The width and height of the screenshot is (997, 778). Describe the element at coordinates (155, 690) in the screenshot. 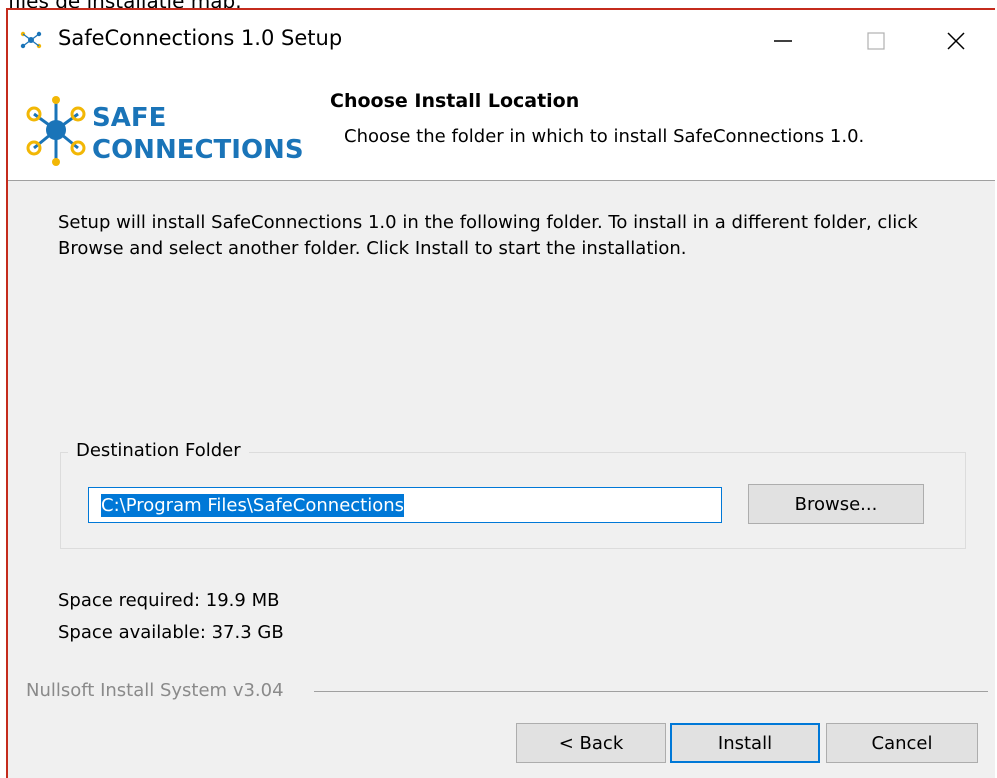

I see `installer-brand: Nullsoft Install System v3.04` at that location.